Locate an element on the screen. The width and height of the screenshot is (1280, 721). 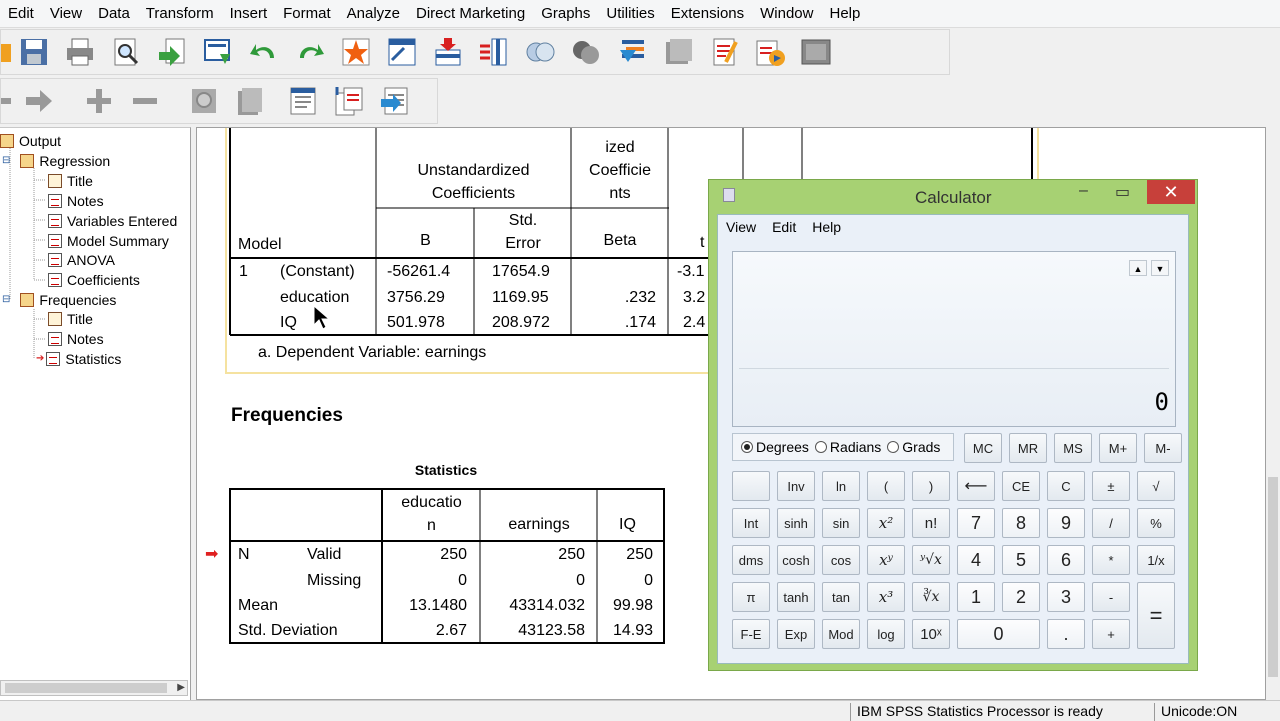
forward-icon is located at coordinates (40, 101).